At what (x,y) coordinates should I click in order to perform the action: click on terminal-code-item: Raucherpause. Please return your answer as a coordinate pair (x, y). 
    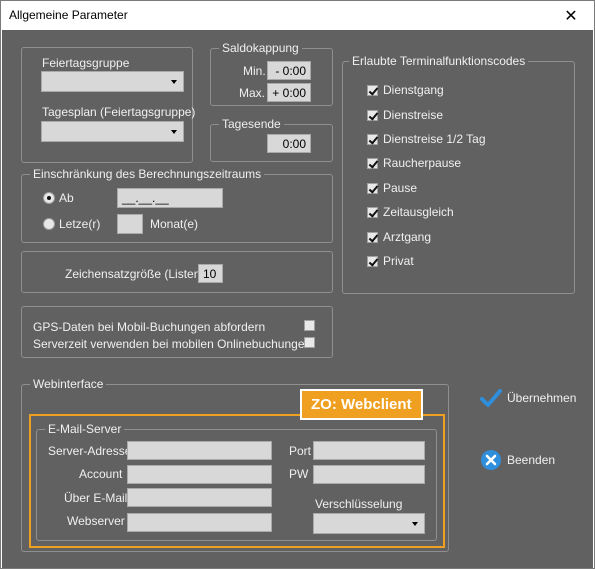
    Looking at the image, I should click on (414, 163).